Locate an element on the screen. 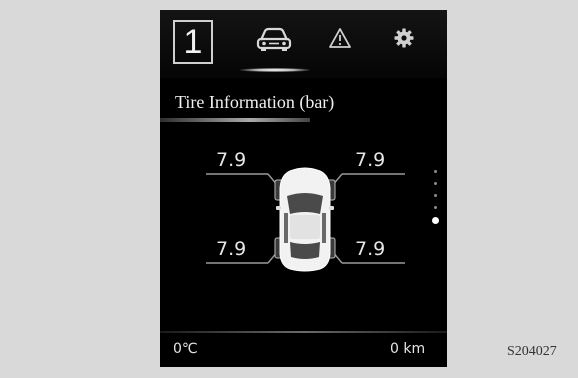  title-underline is located at coordinates (235, 120).